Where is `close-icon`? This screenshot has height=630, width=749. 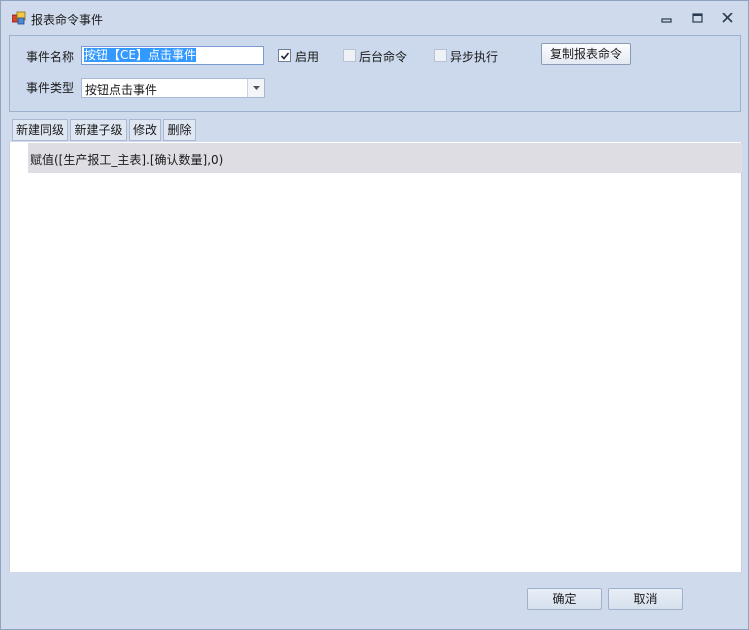 close-icon is located at coordinates (727, 18).